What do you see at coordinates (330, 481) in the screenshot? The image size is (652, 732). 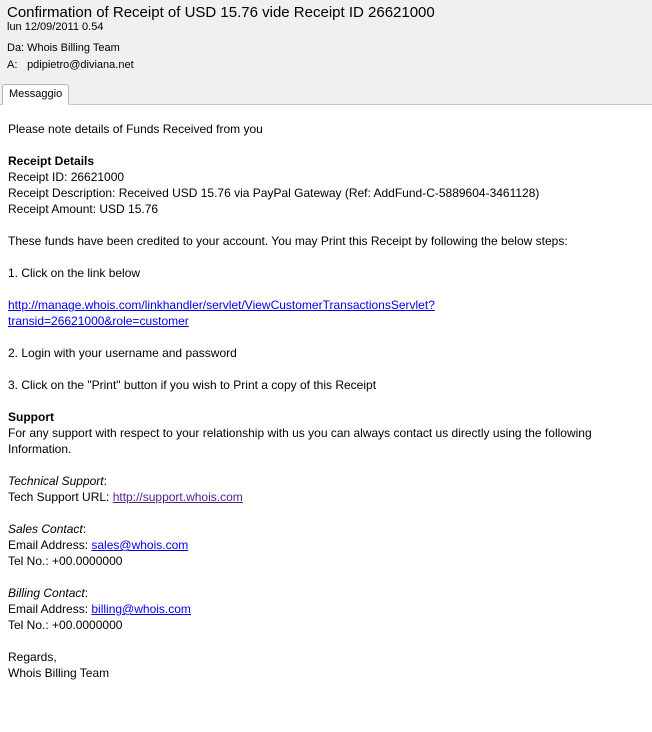 I see `tech-support-heading-row: Technical Support:` at bounding box center [330, 481].